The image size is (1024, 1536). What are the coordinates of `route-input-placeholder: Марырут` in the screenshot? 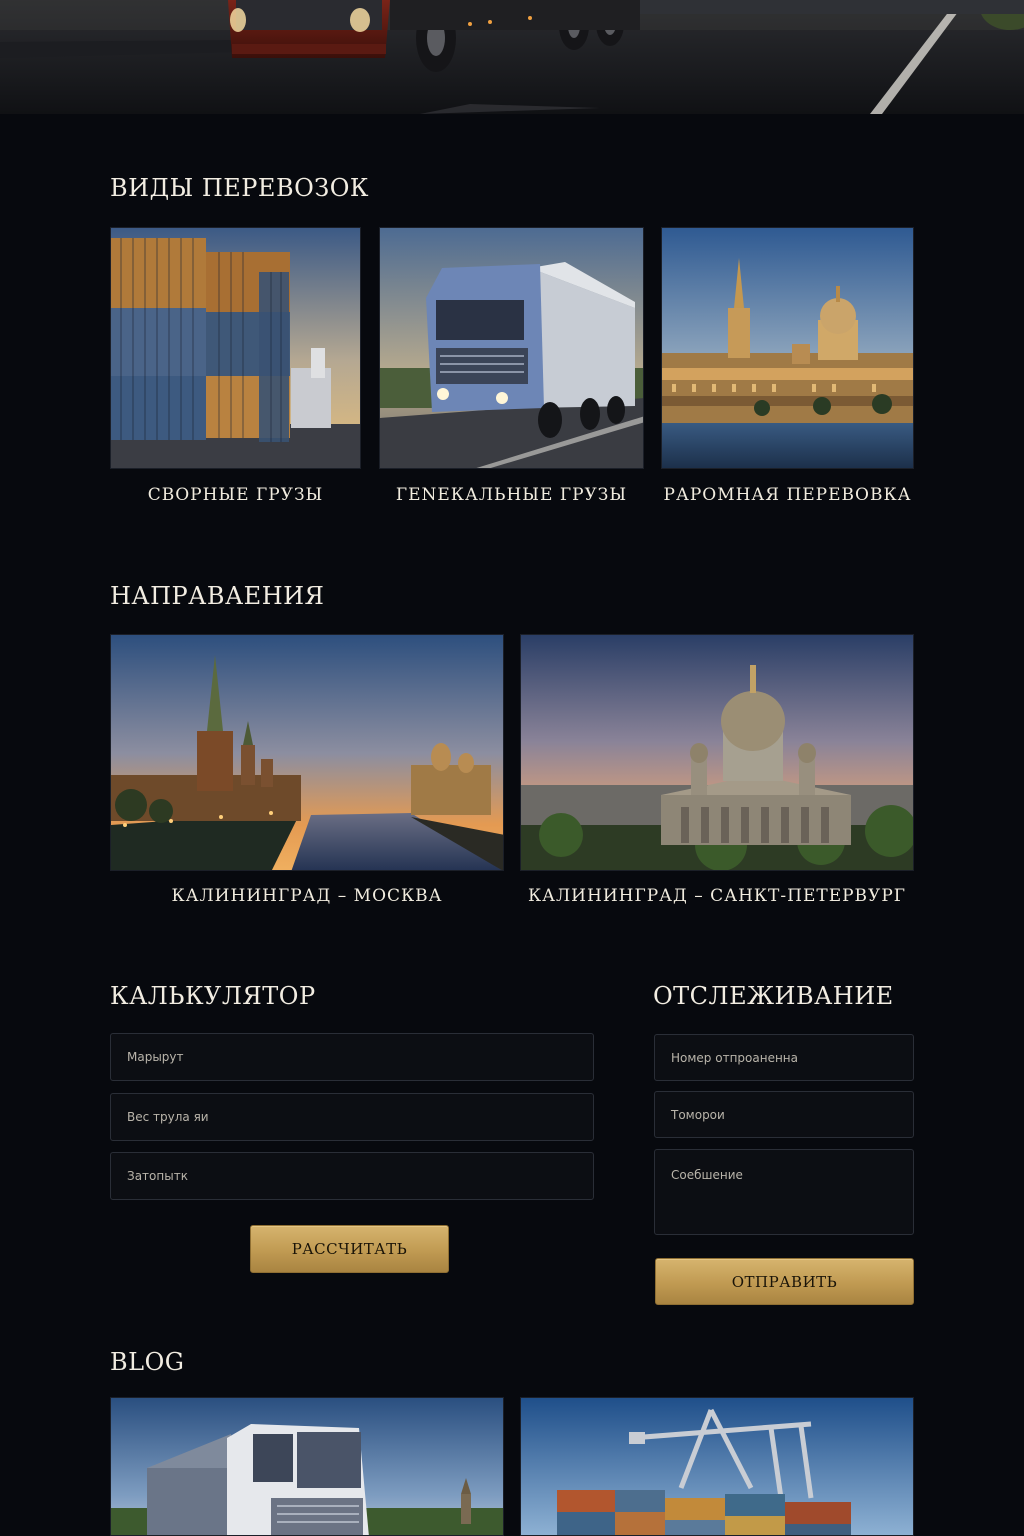 It's located at (155, 1057).